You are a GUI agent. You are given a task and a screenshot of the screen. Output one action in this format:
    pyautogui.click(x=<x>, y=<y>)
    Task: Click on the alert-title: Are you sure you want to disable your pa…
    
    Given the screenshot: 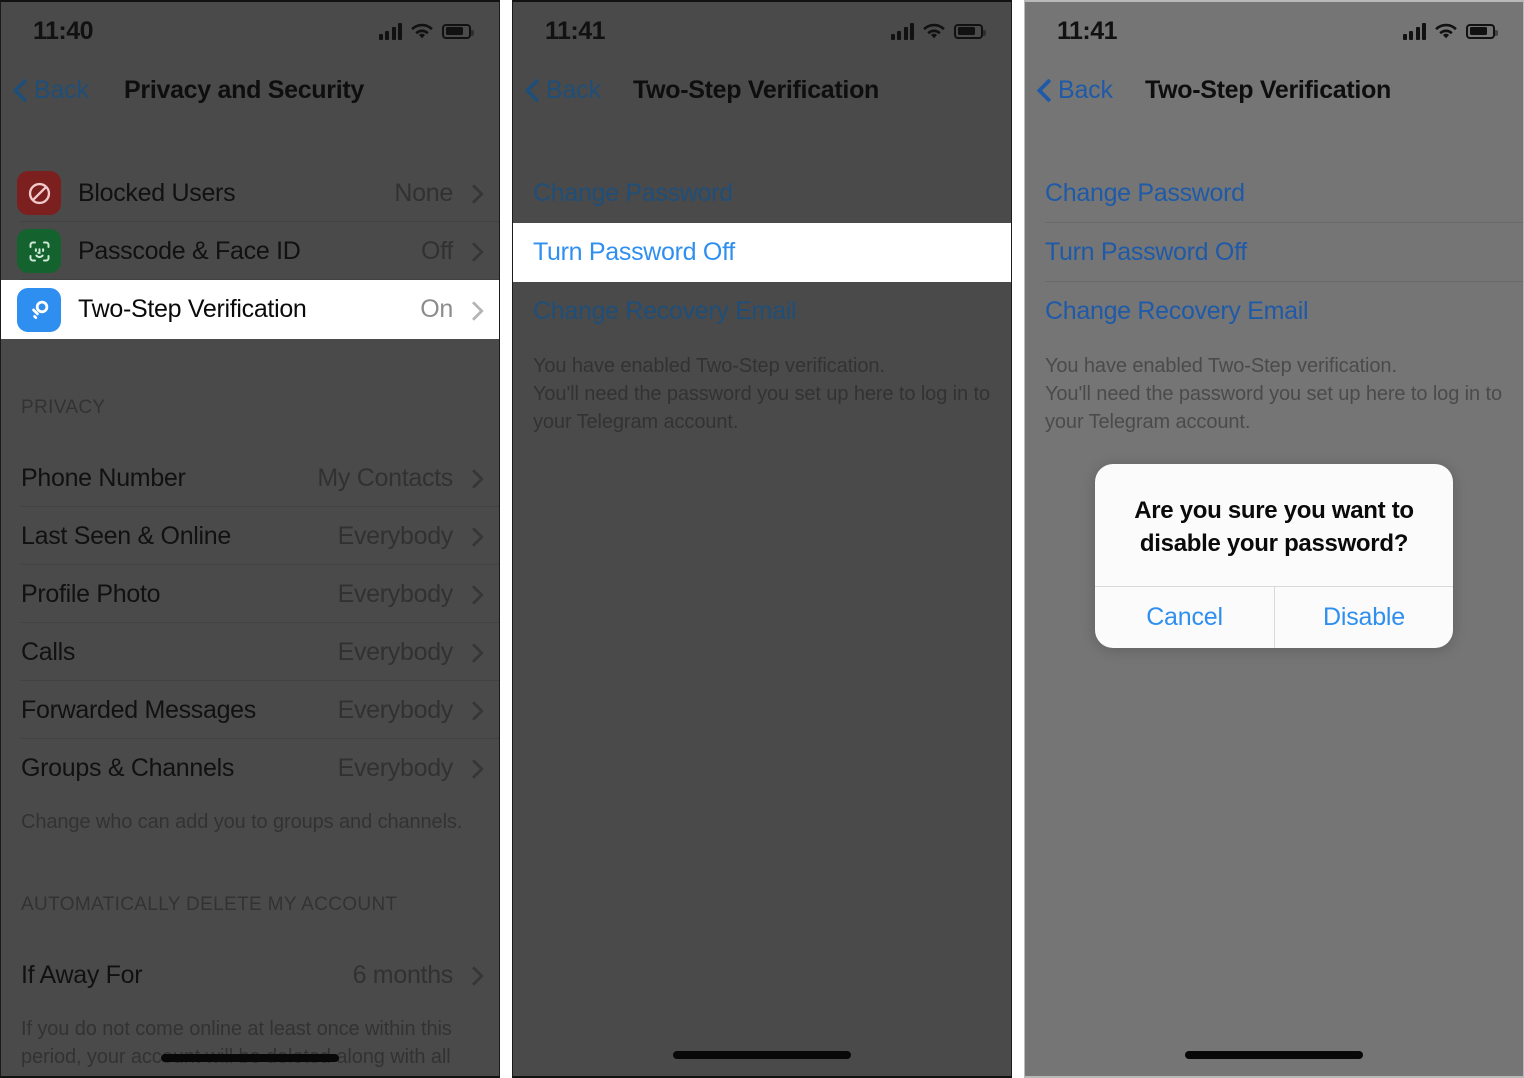 What is the action you would take?
    pyautogui.click(x=1274, y=527)
    